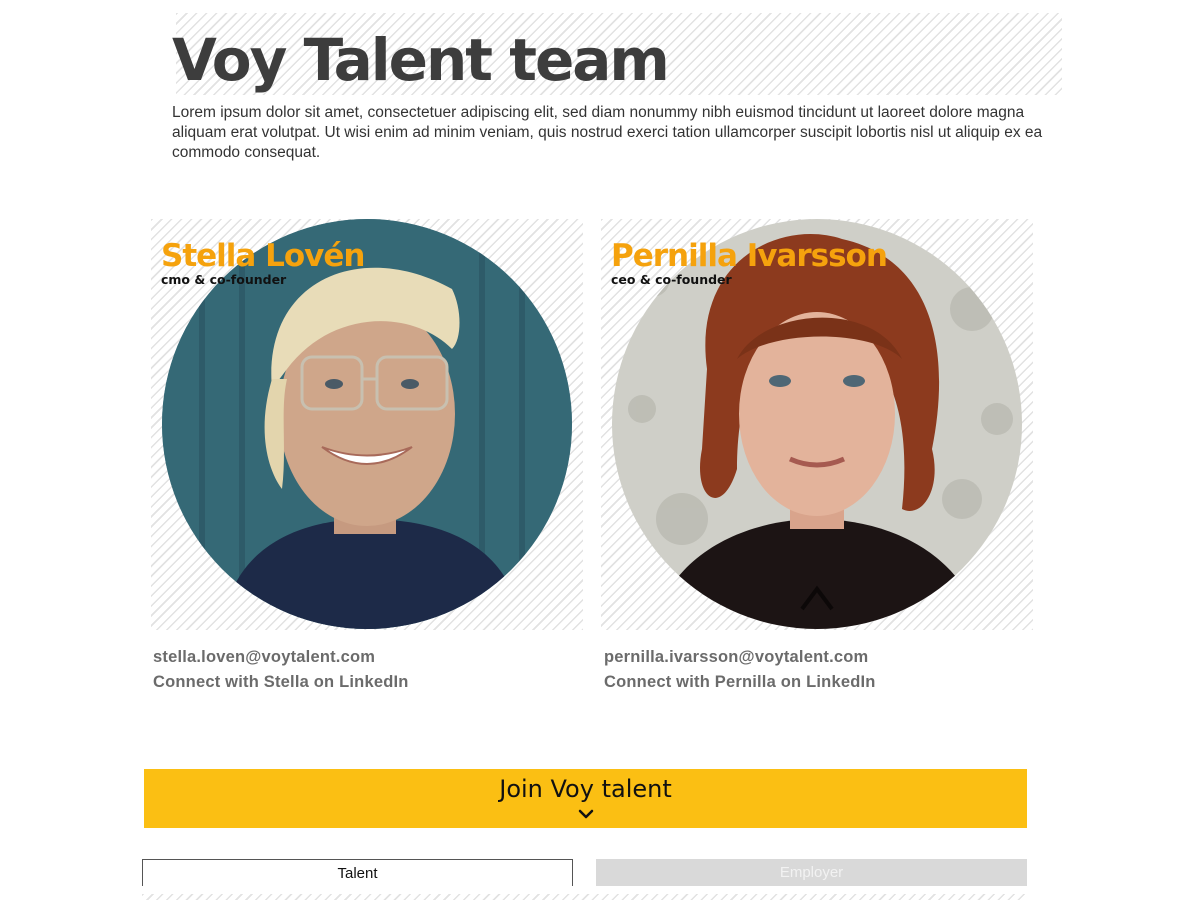 Image resolution: width=1200 pixels, height=900 pixels. What do you see at coordinates (811, 872) in the screenshot?
I see `tab-employer: Employer` at bounding box center [811, 872].